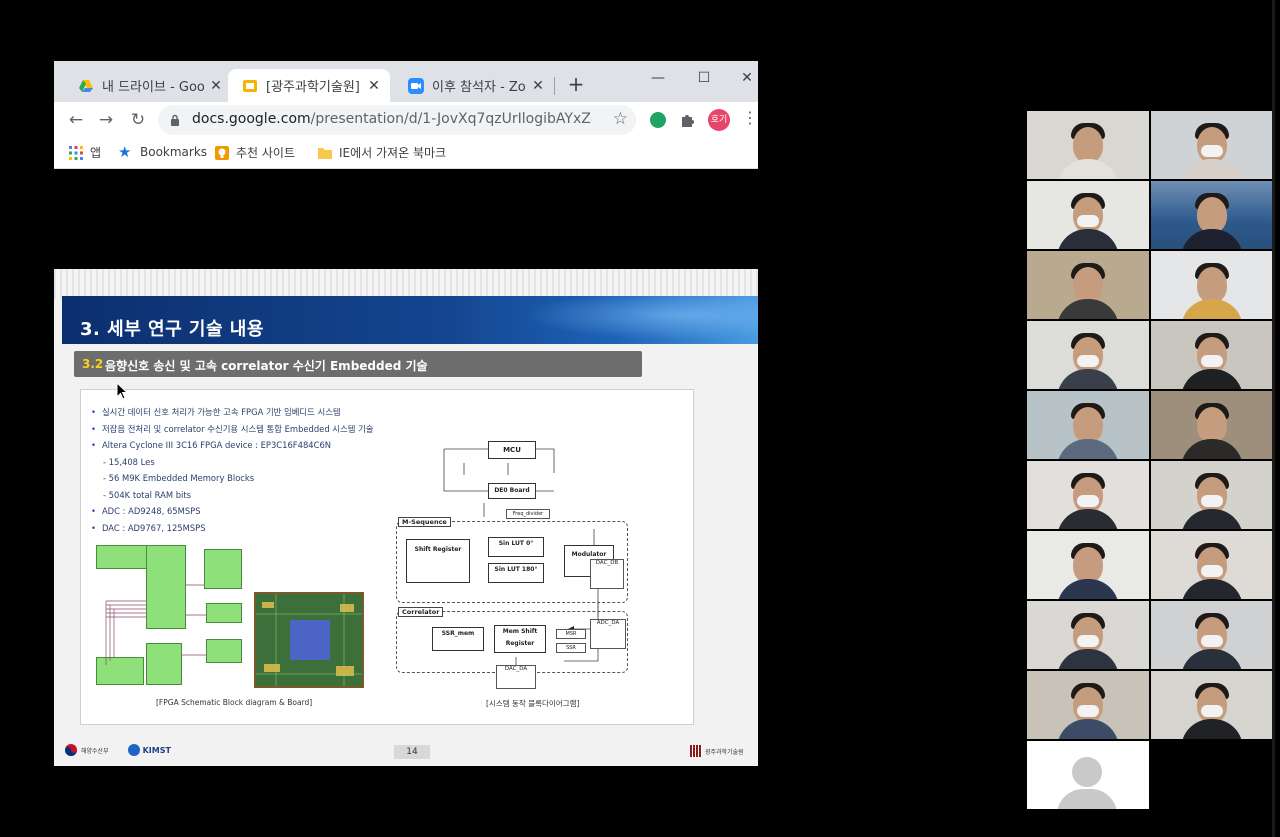  What do you see at coordinates (172, 329) in the screenshot?
I see `slide-title: 3. 세부 연구 기술 내용` at bounding box center [172, 329].